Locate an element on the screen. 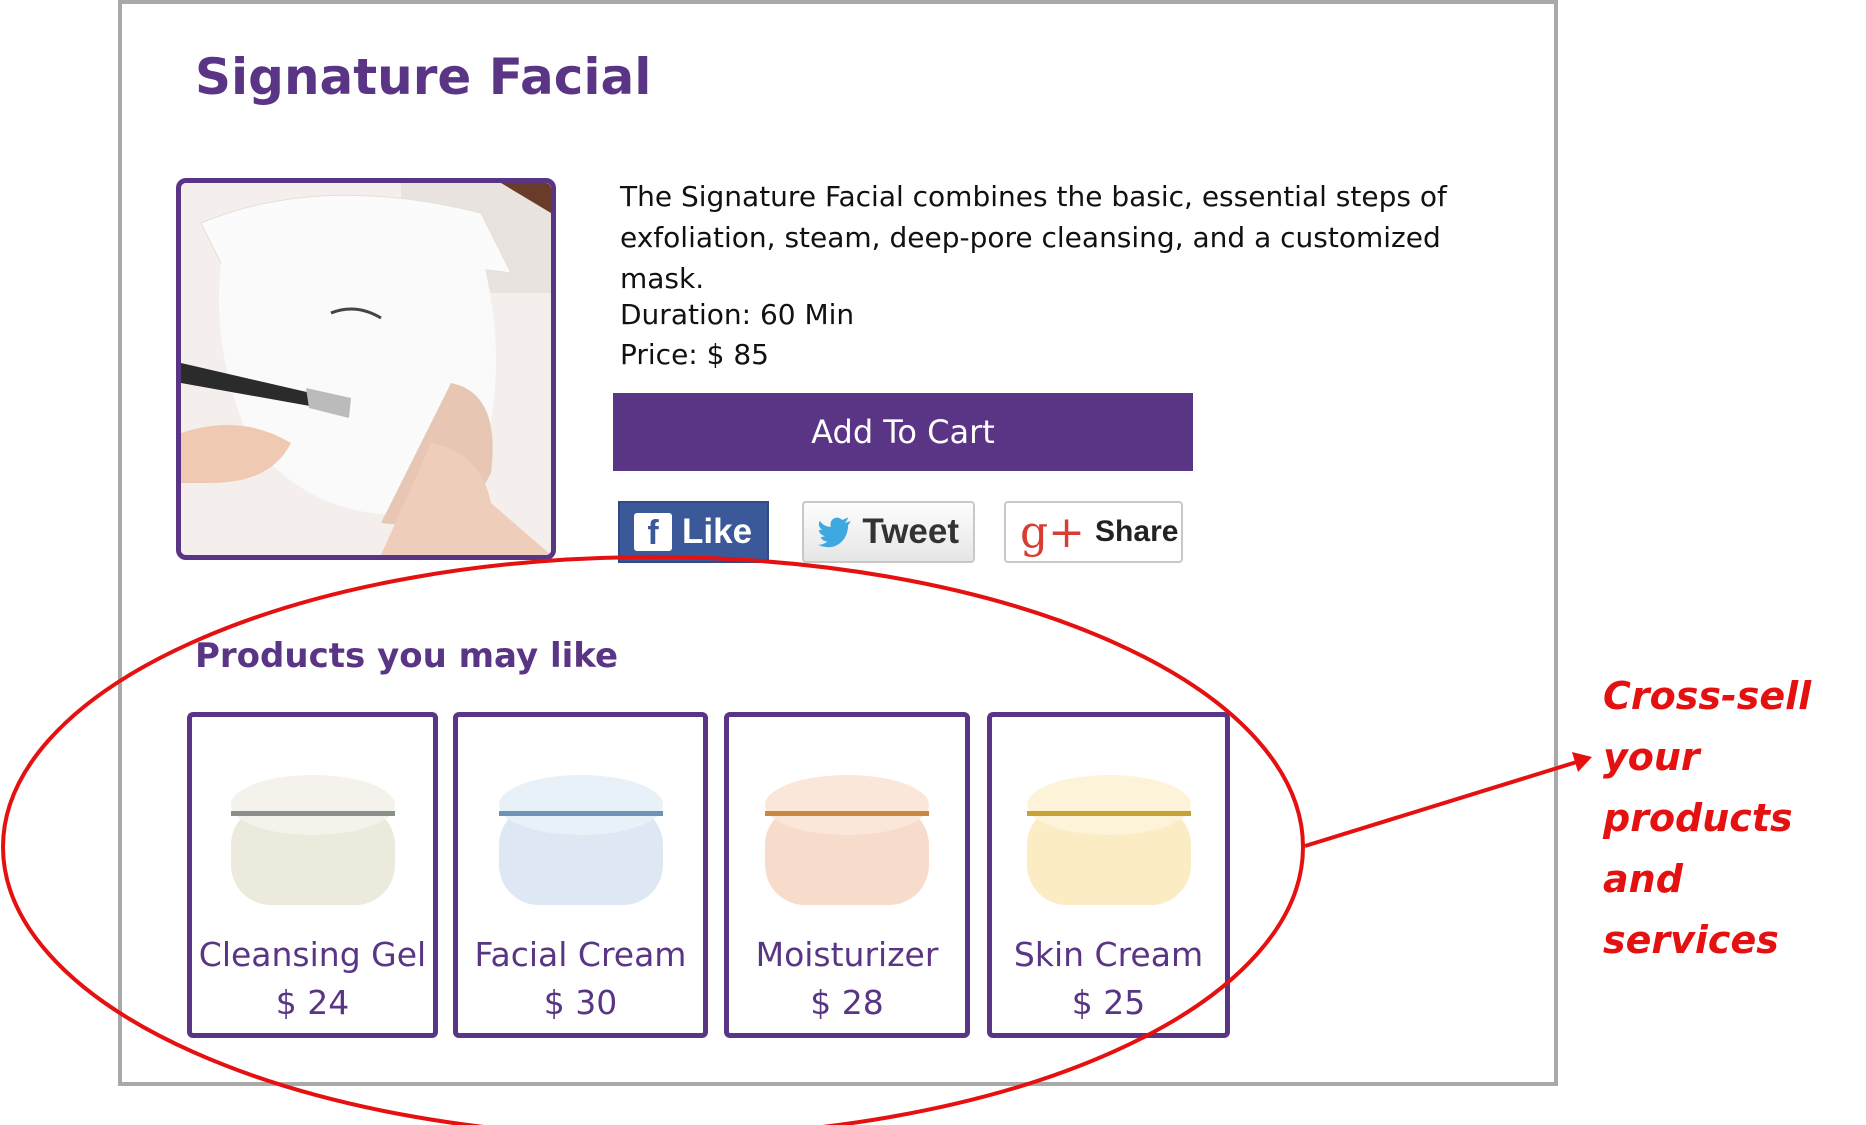 This screenshot has width=1866, height=1125. google-plus-share-button: g+ Share is located at coordinates (1093, 532).